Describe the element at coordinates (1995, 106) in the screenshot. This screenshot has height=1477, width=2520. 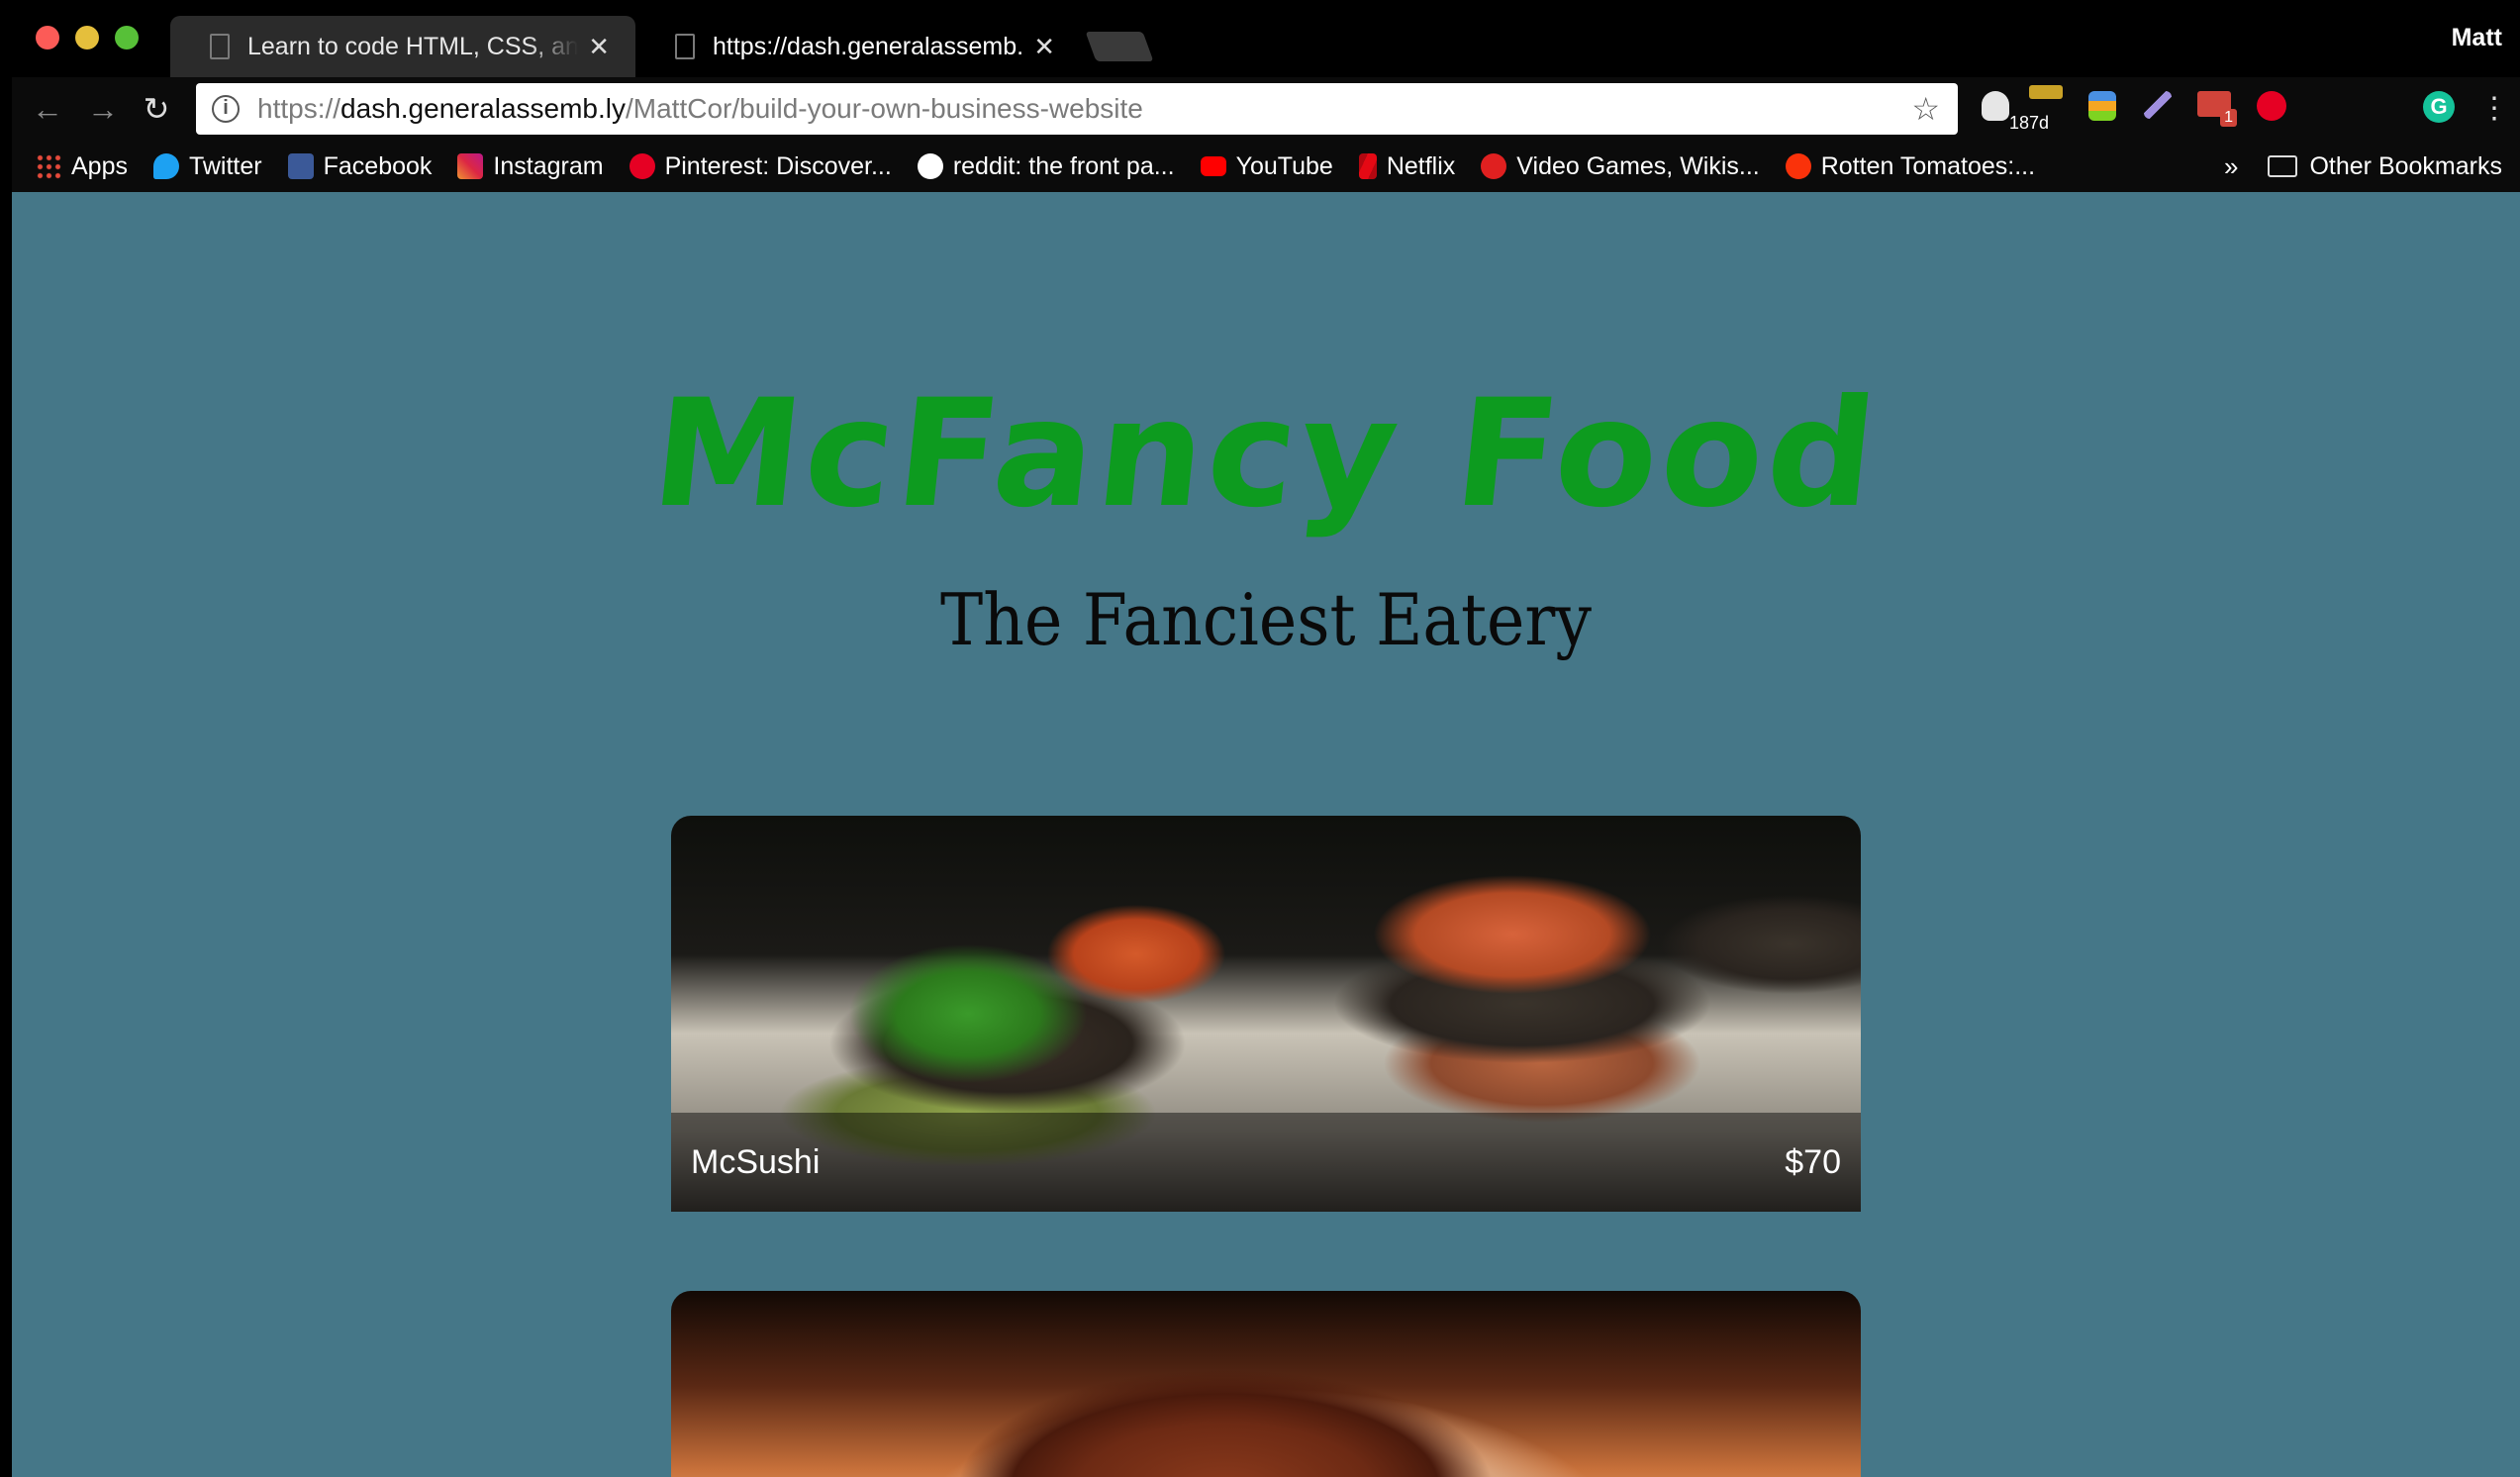
I see `stormtrooper-extension-icon` at that location.